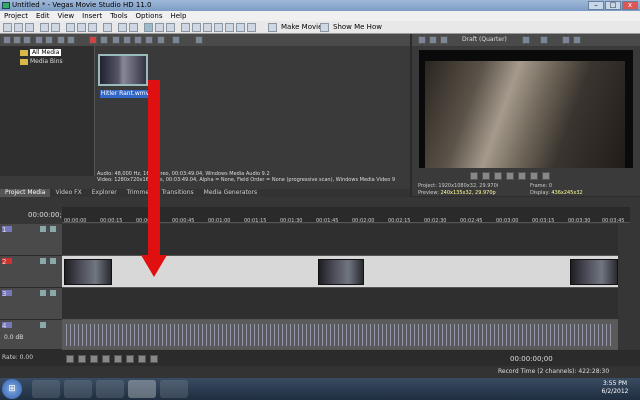  Describe the element at coordinates (118, 16) in the screenshot. I see `menu-tools: Tools` at that location.